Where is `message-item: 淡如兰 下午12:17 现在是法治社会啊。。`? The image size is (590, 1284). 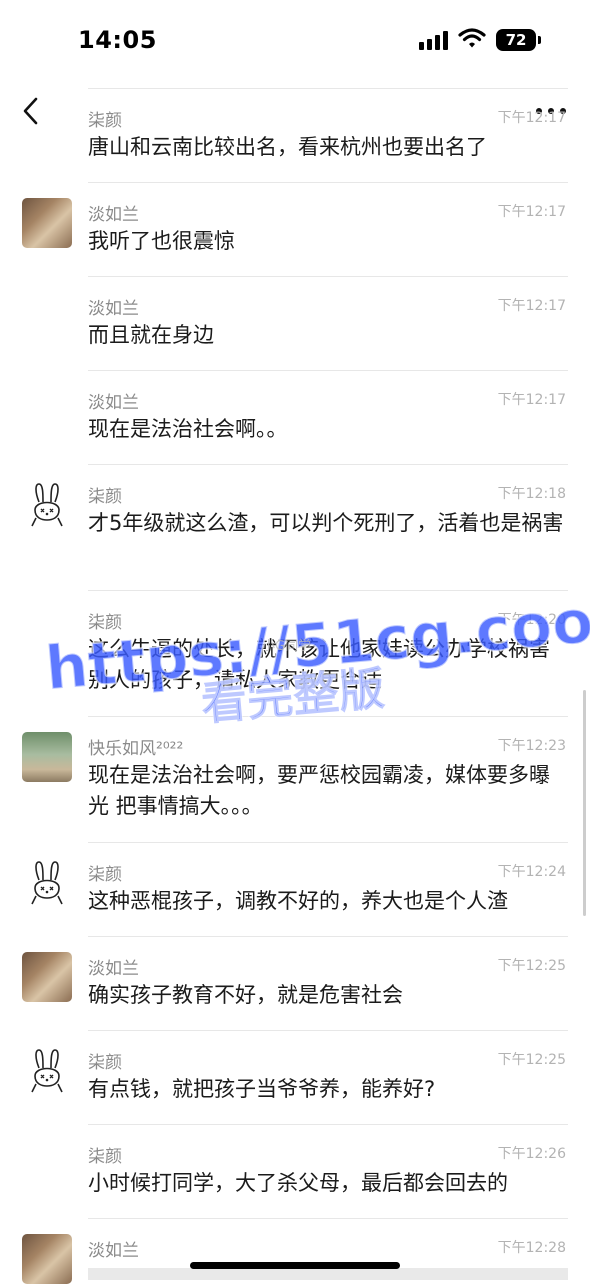
message-item: 淡如兰 下午12:17 现在是法治社会啊。。 is located at coordinates (295, 417).